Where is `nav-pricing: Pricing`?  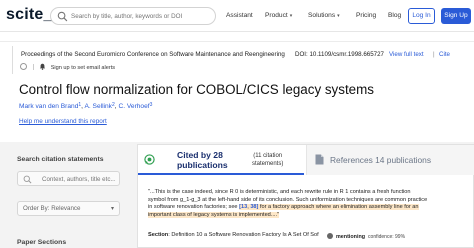
nav-pricing: Pricing is located at coordinates (366, 15).